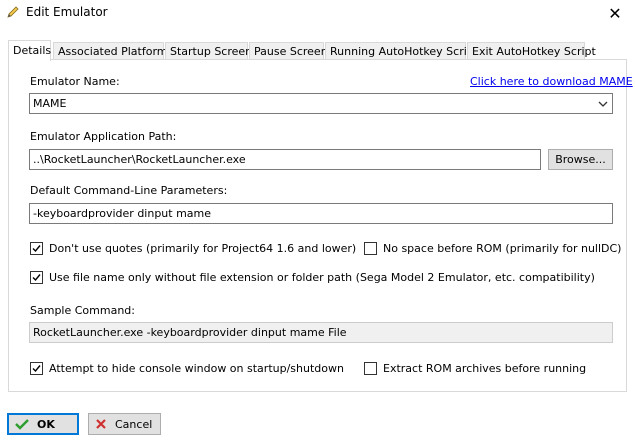 This screenshot has width=635, height=440. I want to click on window-title: Edit Emulator, so click(67, 12).